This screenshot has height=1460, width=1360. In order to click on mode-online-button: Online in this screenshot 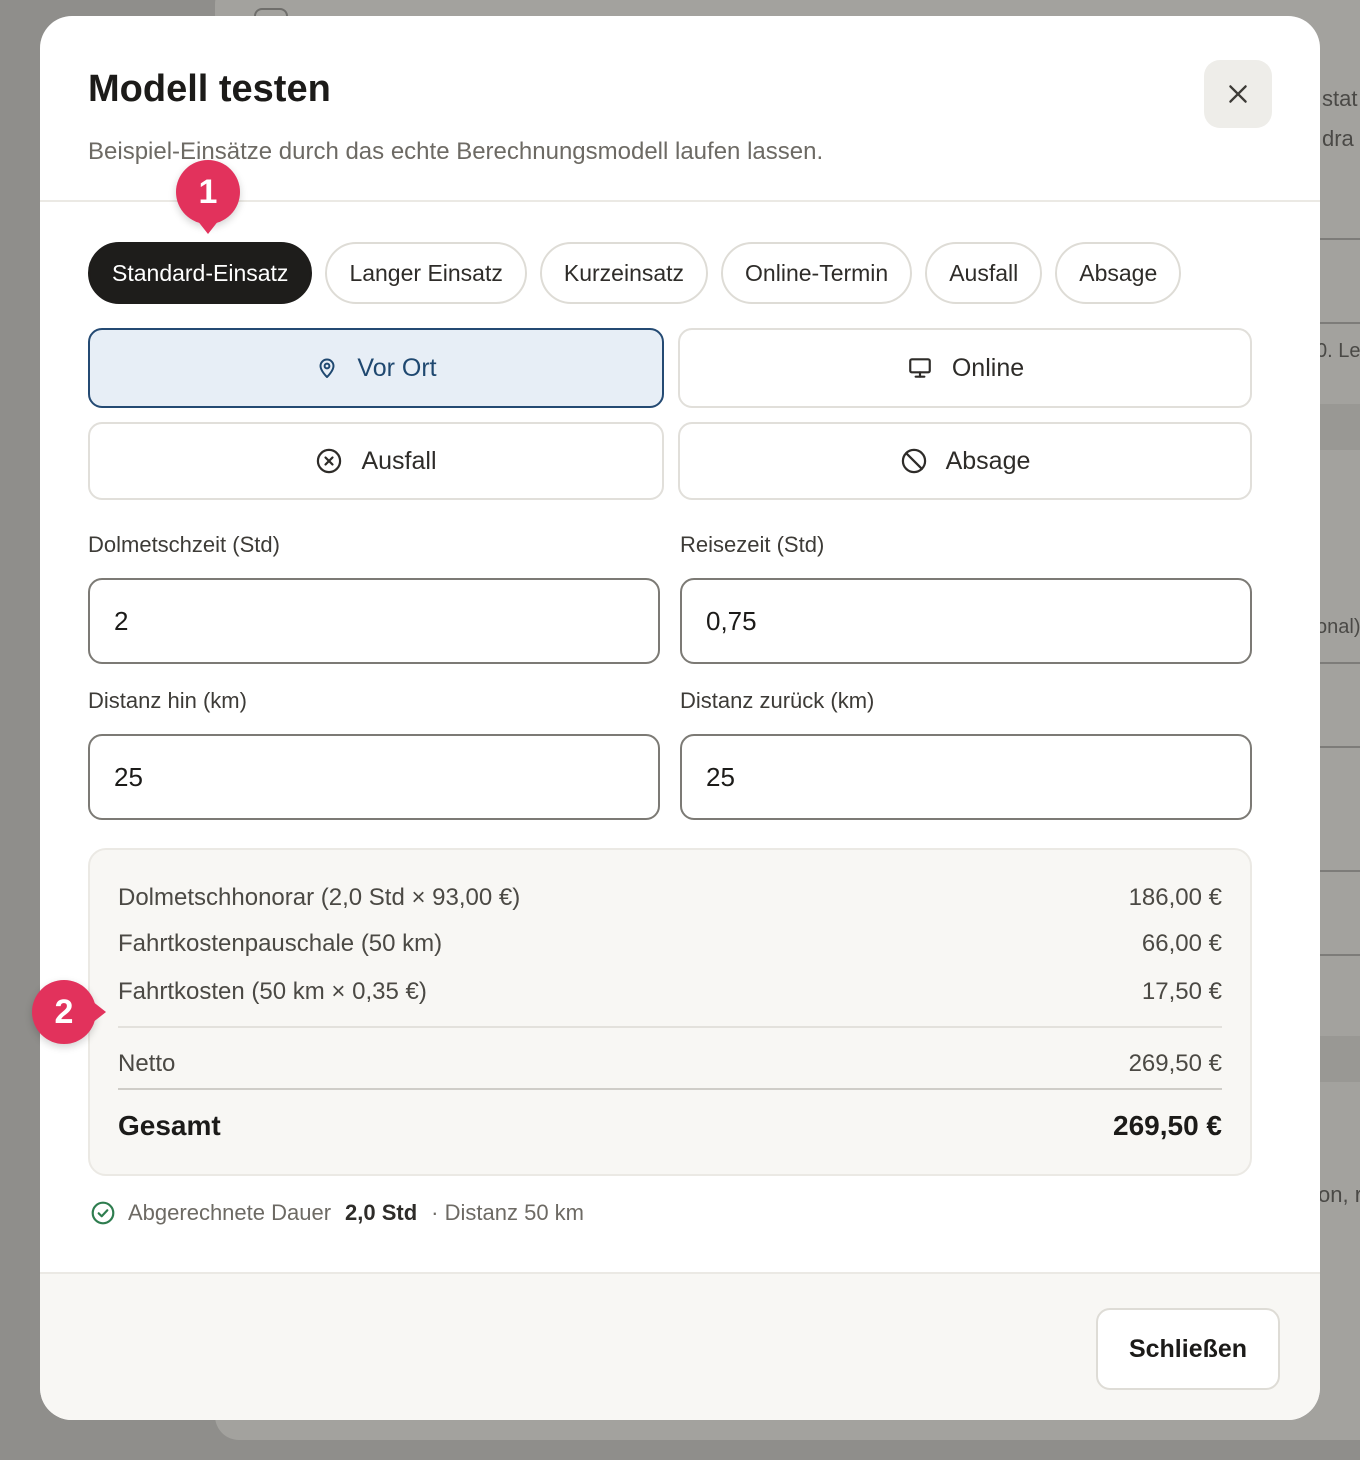, I will do `click(965, 368)`.